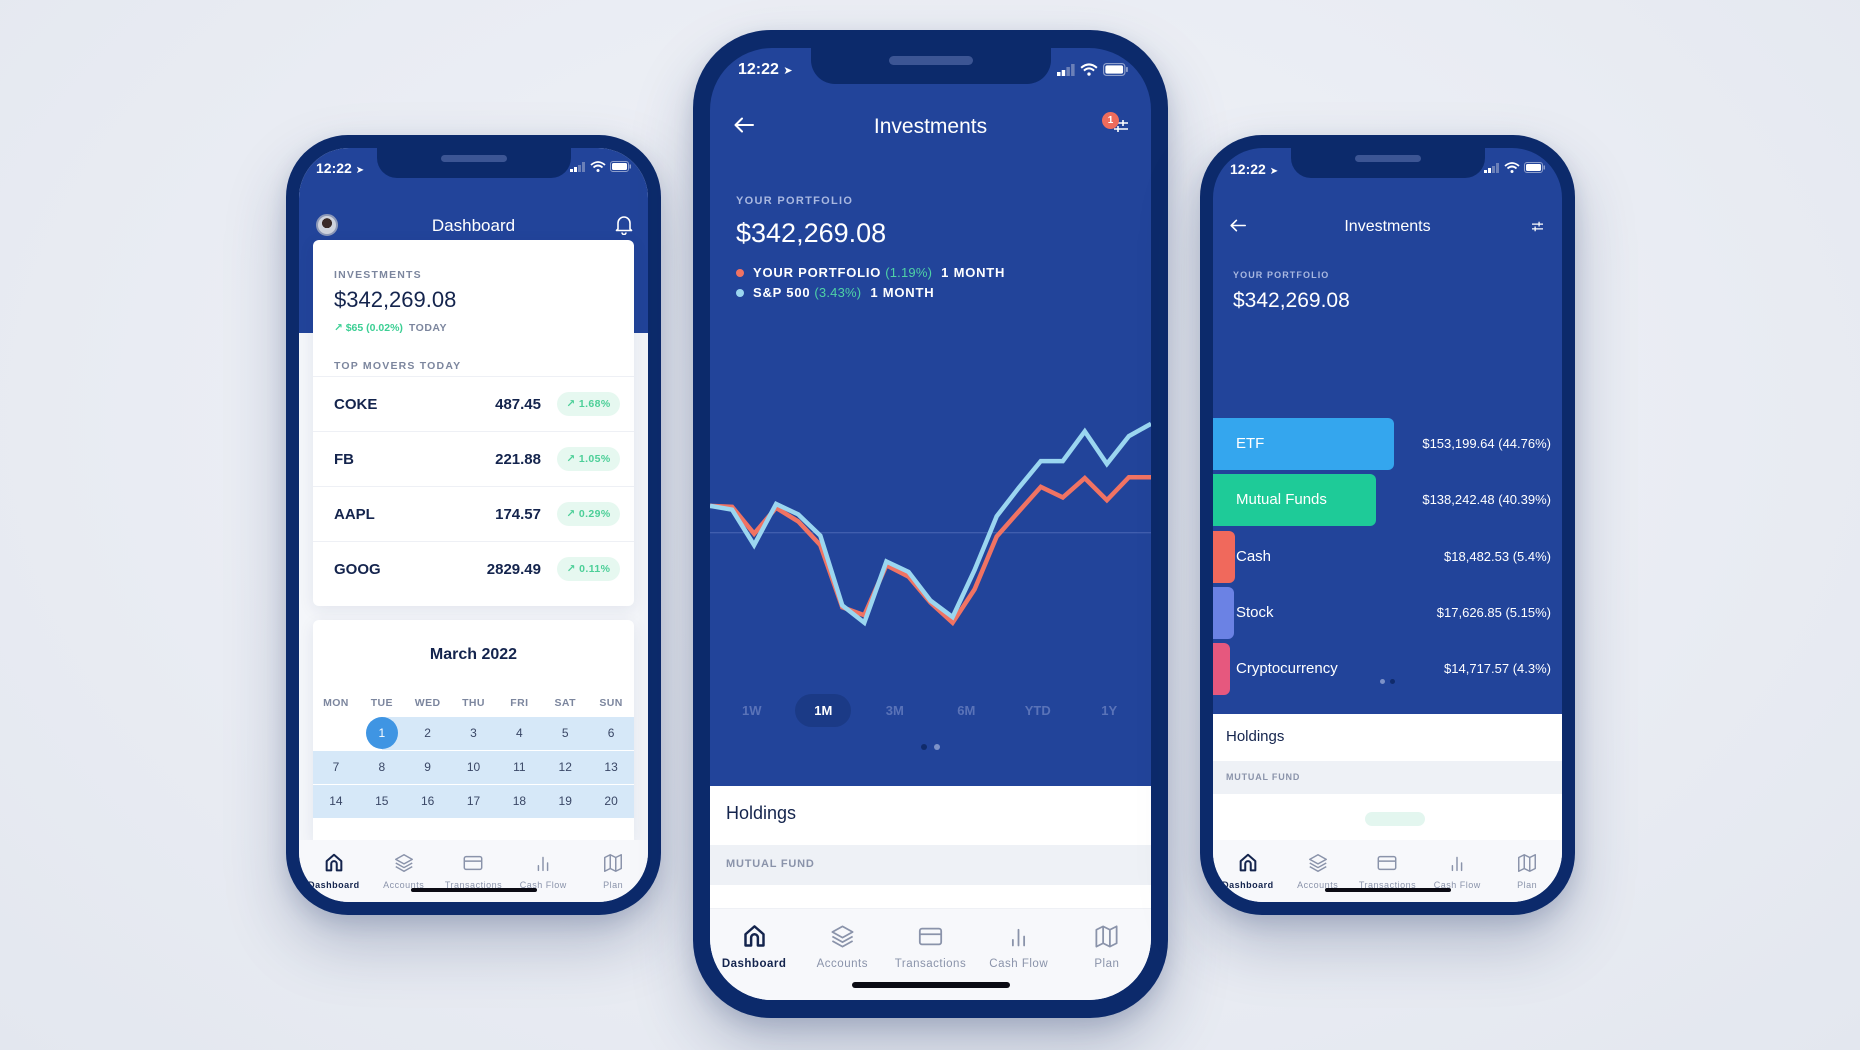 Image resolution: width=1860 pixels, height=1050 pixels. What do you see at coordinates (473, 767) in the screenshot?
I see `calendar-day: 10` at bounding box center [473, 767].